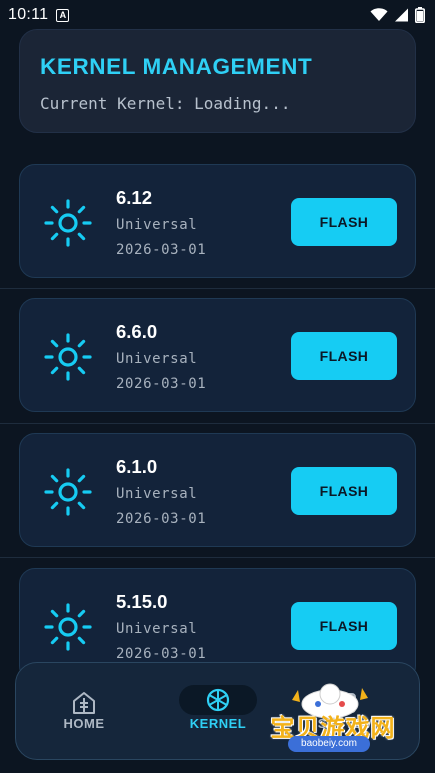 This screenshot has height=773, width=435. What do you see at coordinates (217, 355) in the screenshot?
I see `kernel-card: 6.6.0 Universal 2026-03-01 FLASH` at bounding box center [217, 355].